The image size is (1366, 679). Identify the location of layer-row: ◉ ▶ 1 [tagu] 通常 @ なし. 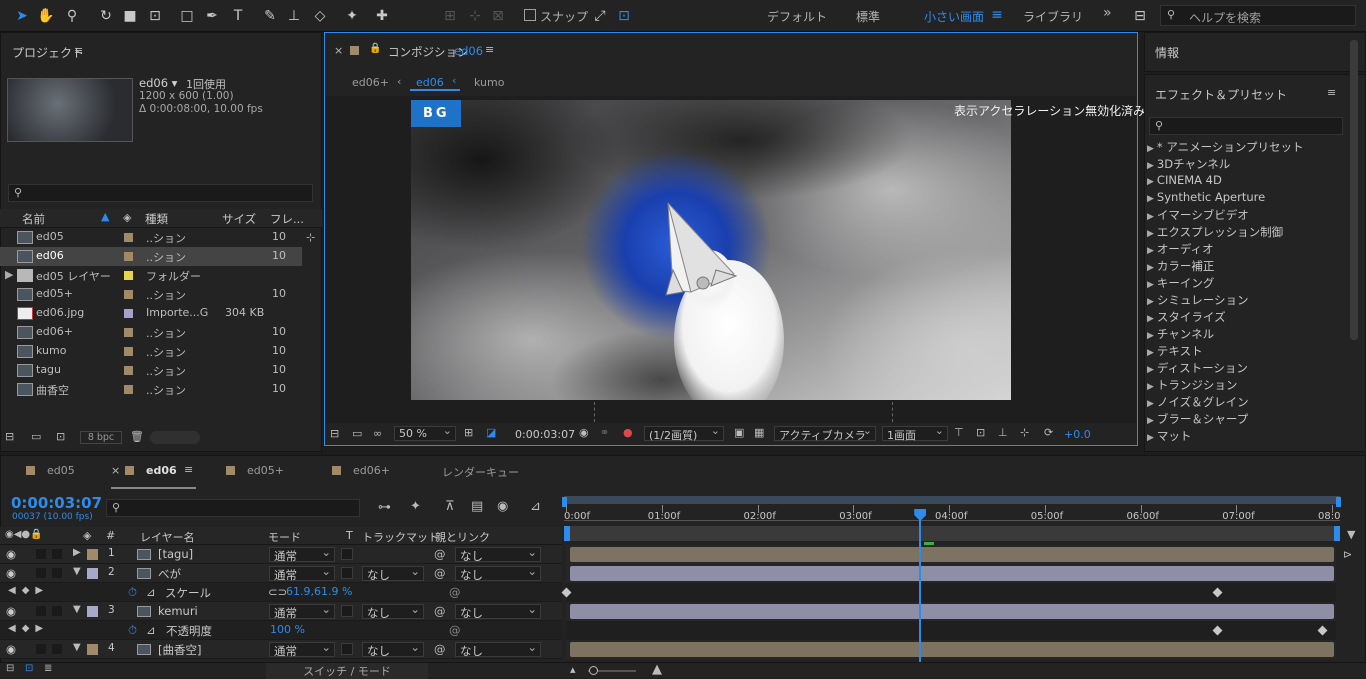
(281, 554).